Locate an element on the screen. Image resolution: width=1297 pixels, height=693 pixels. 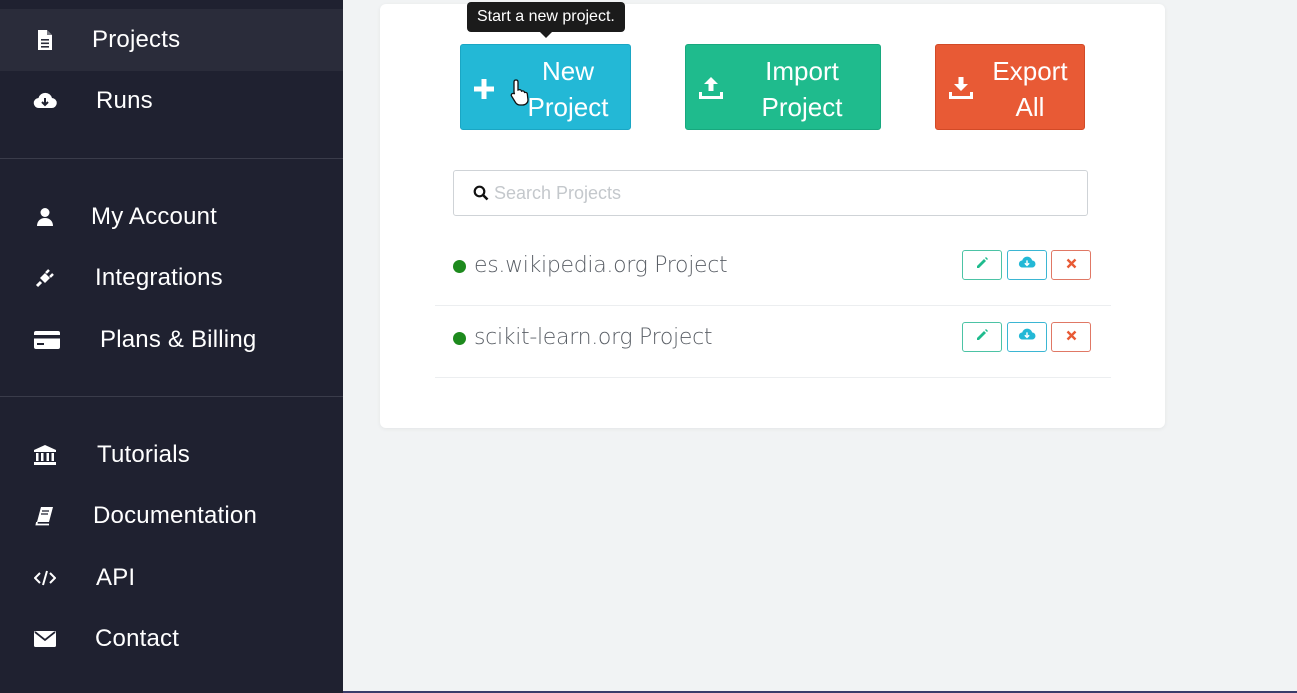
download-icon is located at coordinates (962, 87).